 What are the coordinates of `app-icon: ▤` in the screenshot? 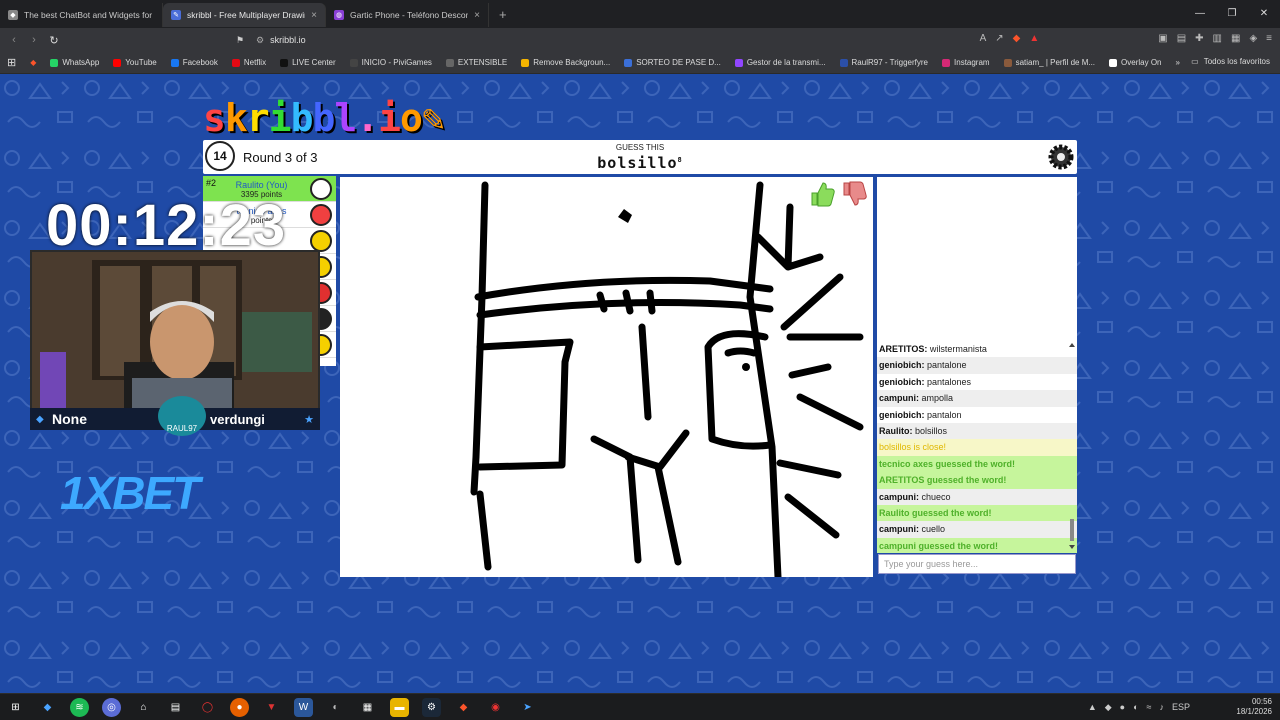 It's located at (175, 707).